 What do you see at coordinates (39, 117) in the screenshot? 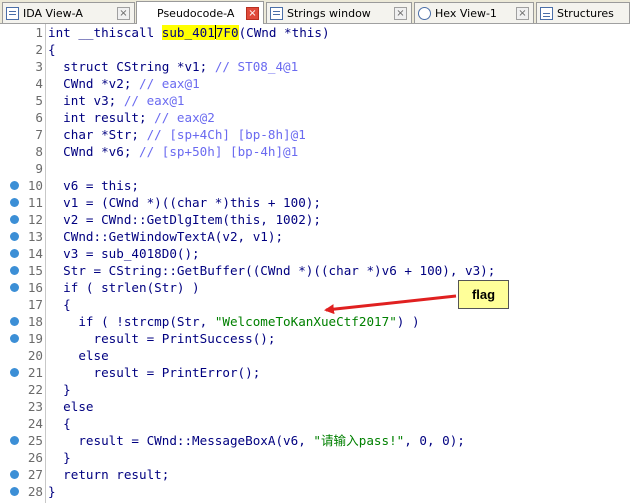
I see `line-number: 6` at bounding box center [39, 117].